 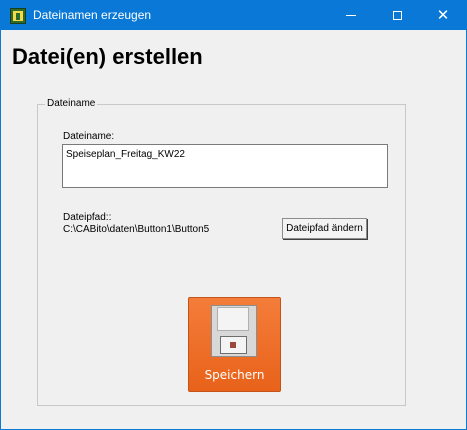 I want to click on floppy-disk-icon, so click(x=234, y=331).